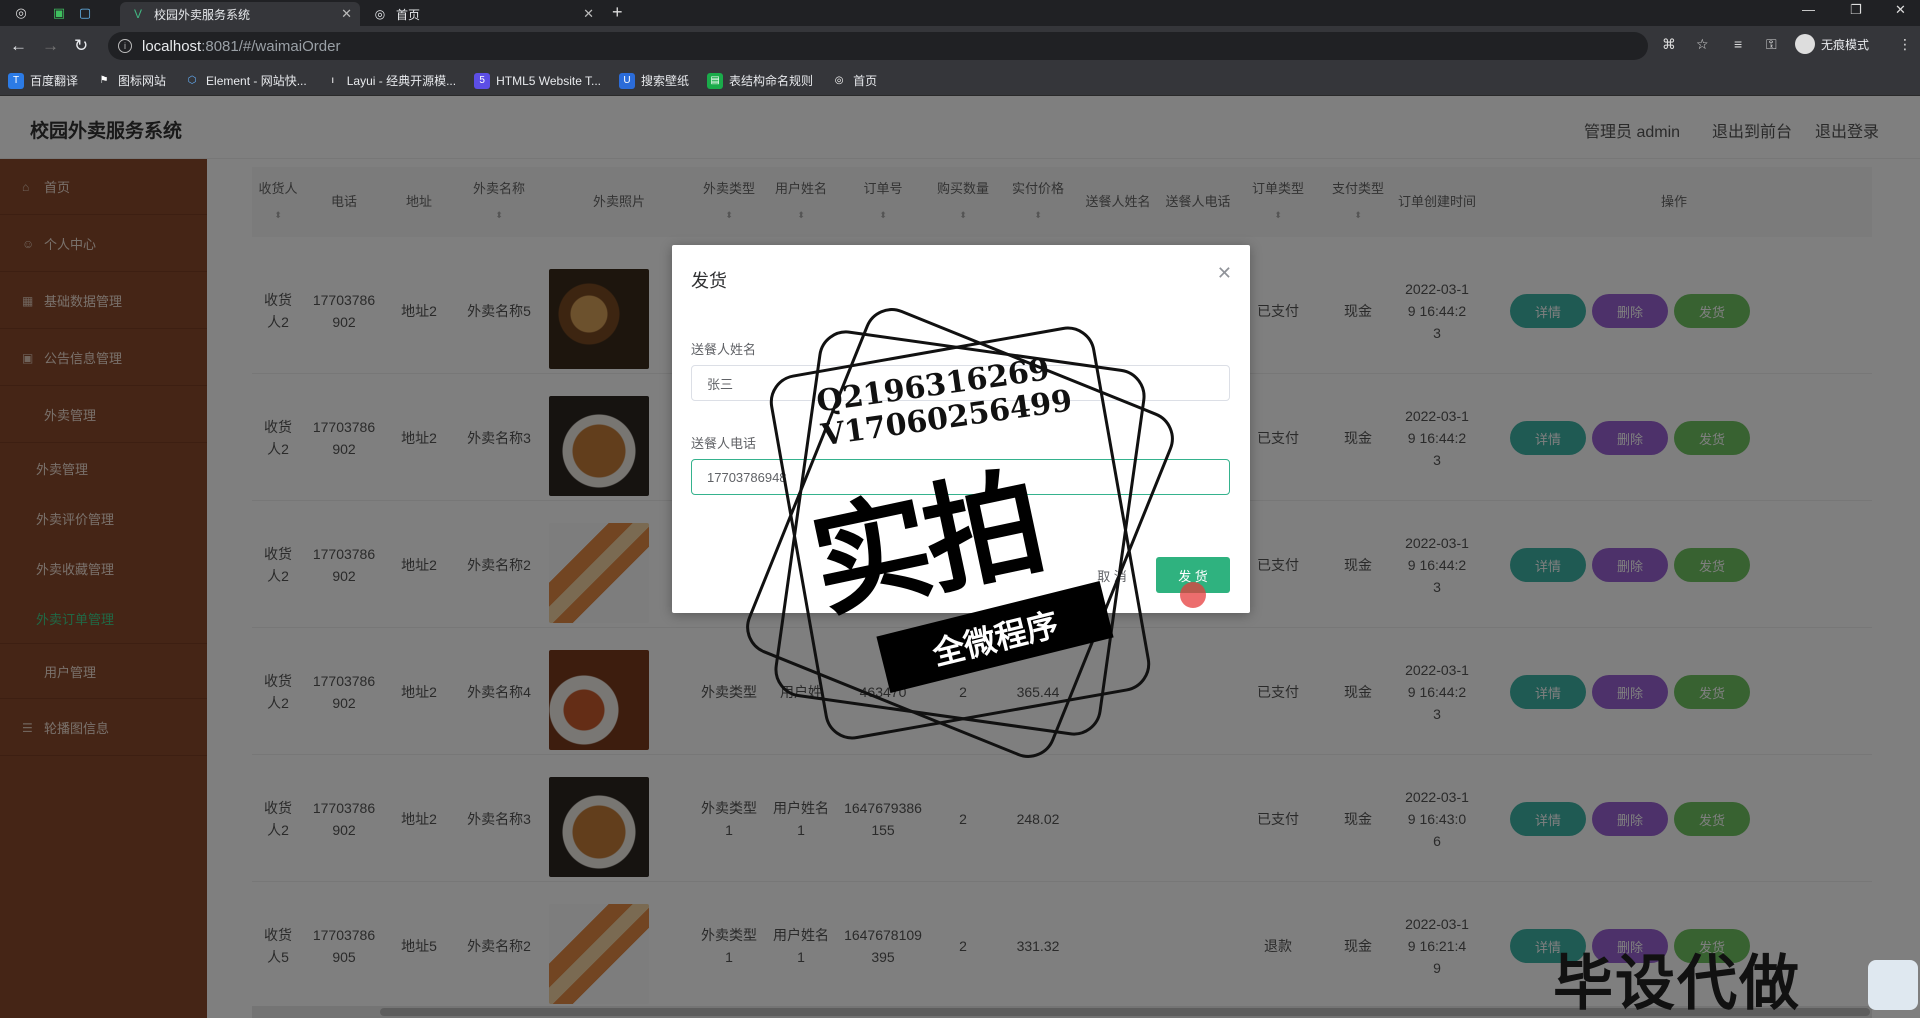 This screenshot has width=1920, height=1018. I want to click on element-icon: ⬡, so click(192, 80).